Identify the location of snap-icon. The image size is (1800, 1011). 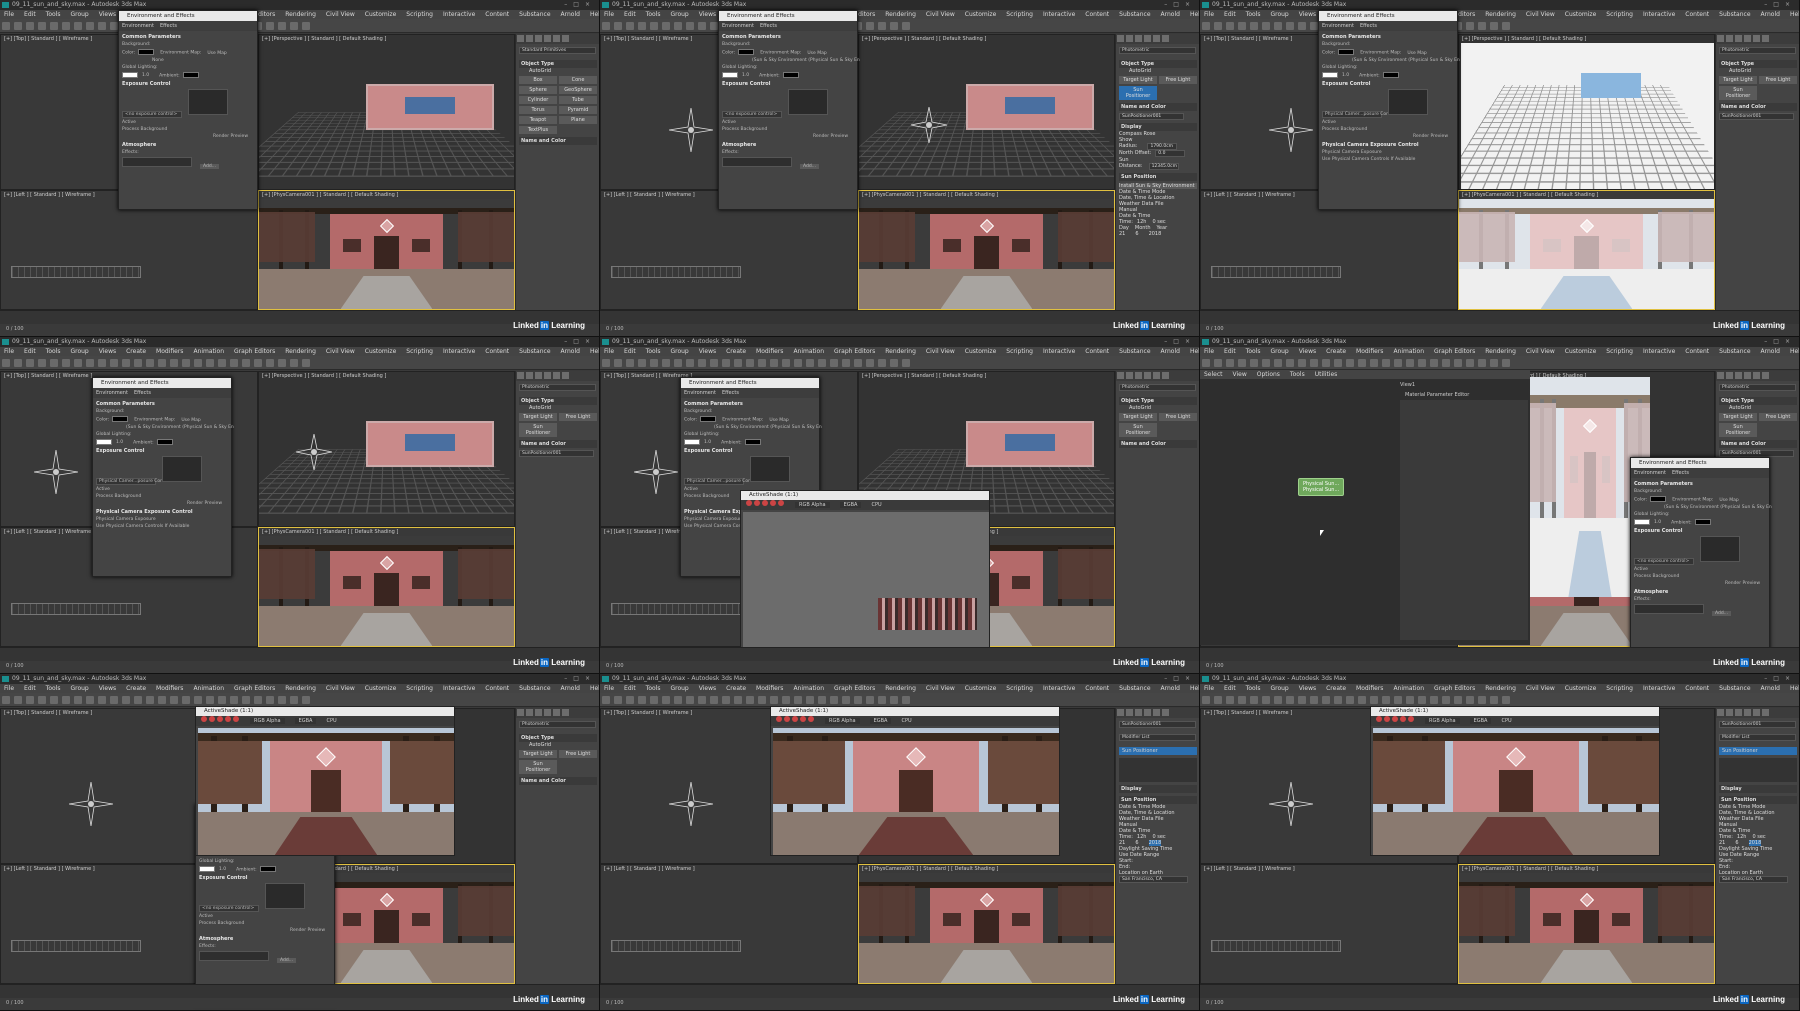
(762, 363).